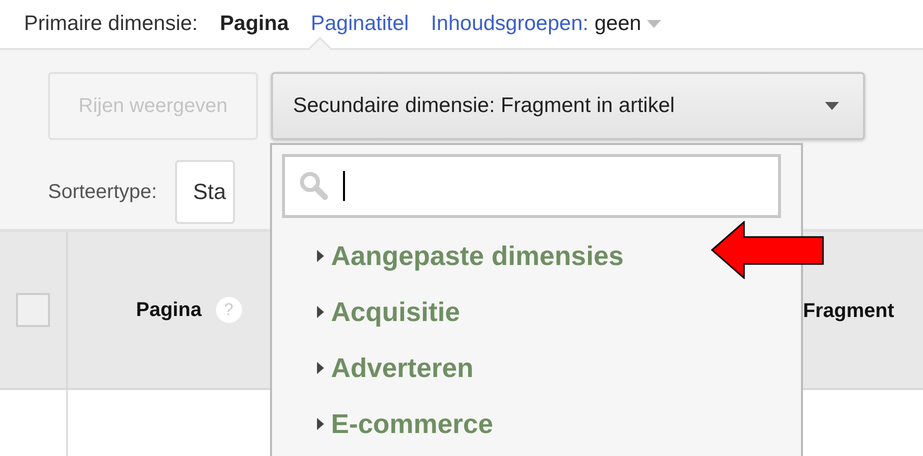 This screenshot has height=456, width=923. Describe the element at coordinates (531, 186) in the screenshot. I see `search-field` at that location.